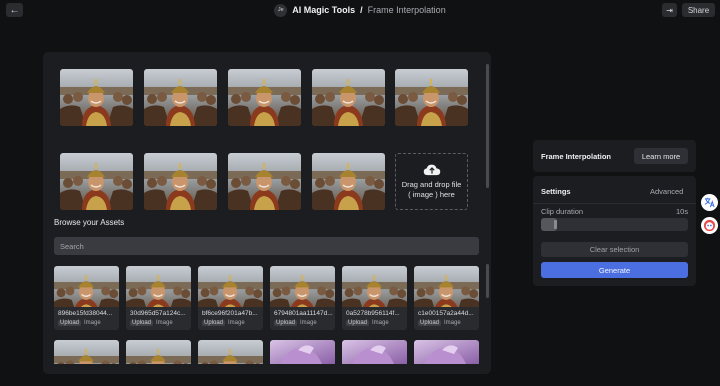  What do you see at coordinates (614, 270) in the screenshot?
I see `generate-button: Generate` at bounding box center [614, 270].